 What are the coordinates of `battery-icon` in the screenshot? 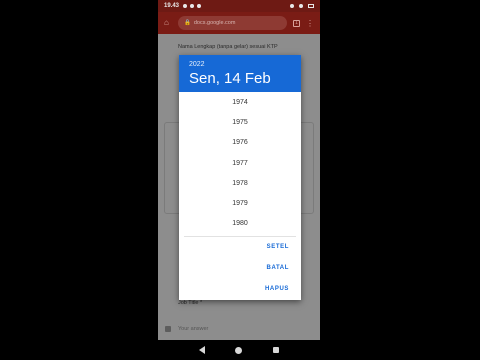 It's located at (311, 6).